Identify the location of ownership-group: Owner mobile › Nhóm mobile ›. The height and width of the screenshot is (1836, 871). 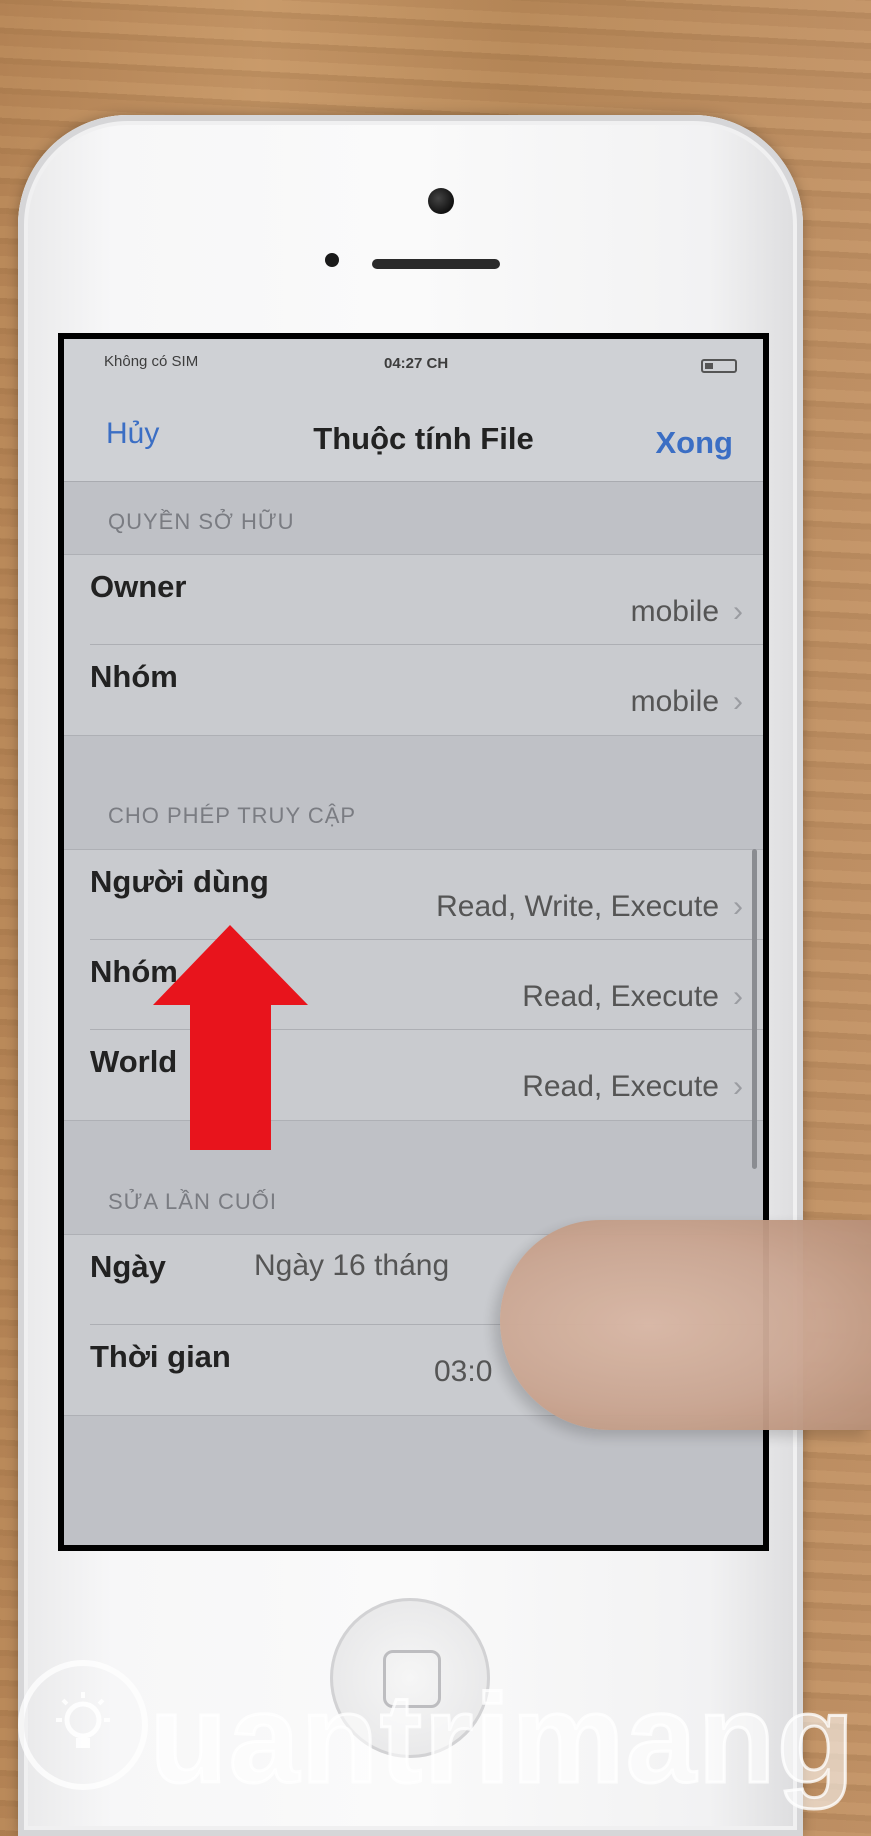
(413, 645).